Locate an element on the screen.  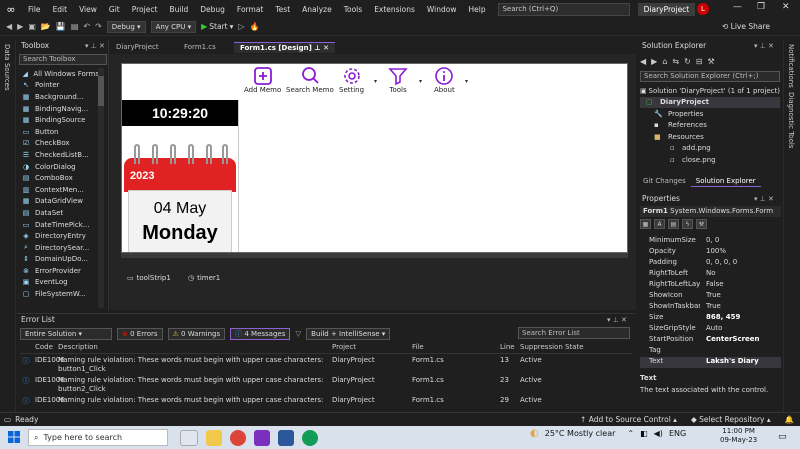
start-button: ▶ Start ▾ is located at coordinates (217, 26).